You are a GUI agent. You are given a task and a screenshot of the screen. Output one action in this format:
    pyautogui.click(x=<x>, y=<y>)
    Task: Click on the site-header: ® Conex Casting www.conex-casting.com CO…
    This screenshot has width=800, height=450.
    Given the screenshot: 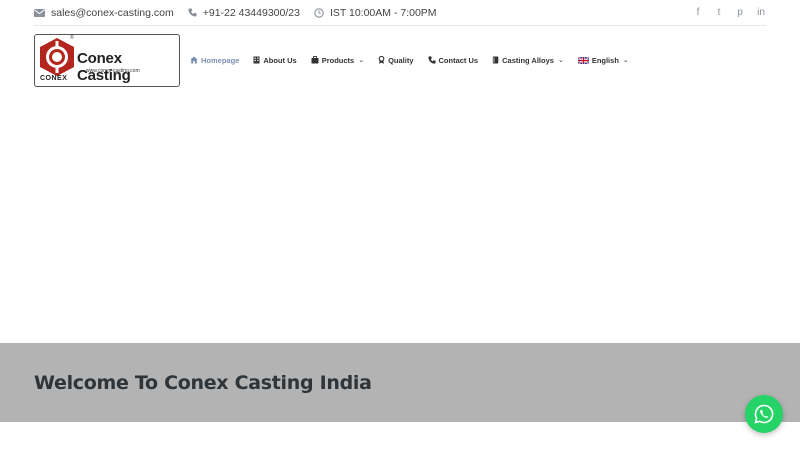 What is the action you would take?
    pyautogui.click(x=400, y=60)
    